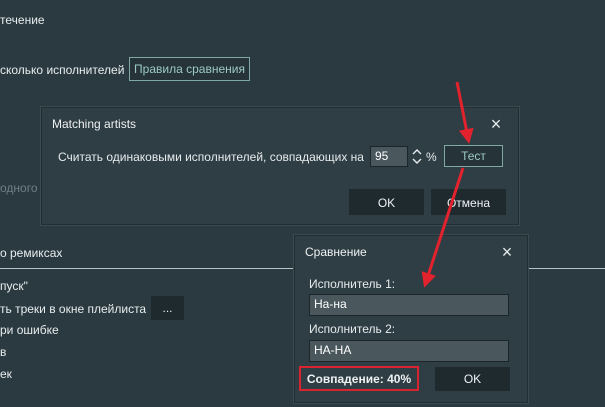 Image resolution: width=605 pixels, height=407 pixels. What do you see at coordinates (417, 161) in the screenshot?
I see `chevron-down-icon` at bounding box center [417, 161].